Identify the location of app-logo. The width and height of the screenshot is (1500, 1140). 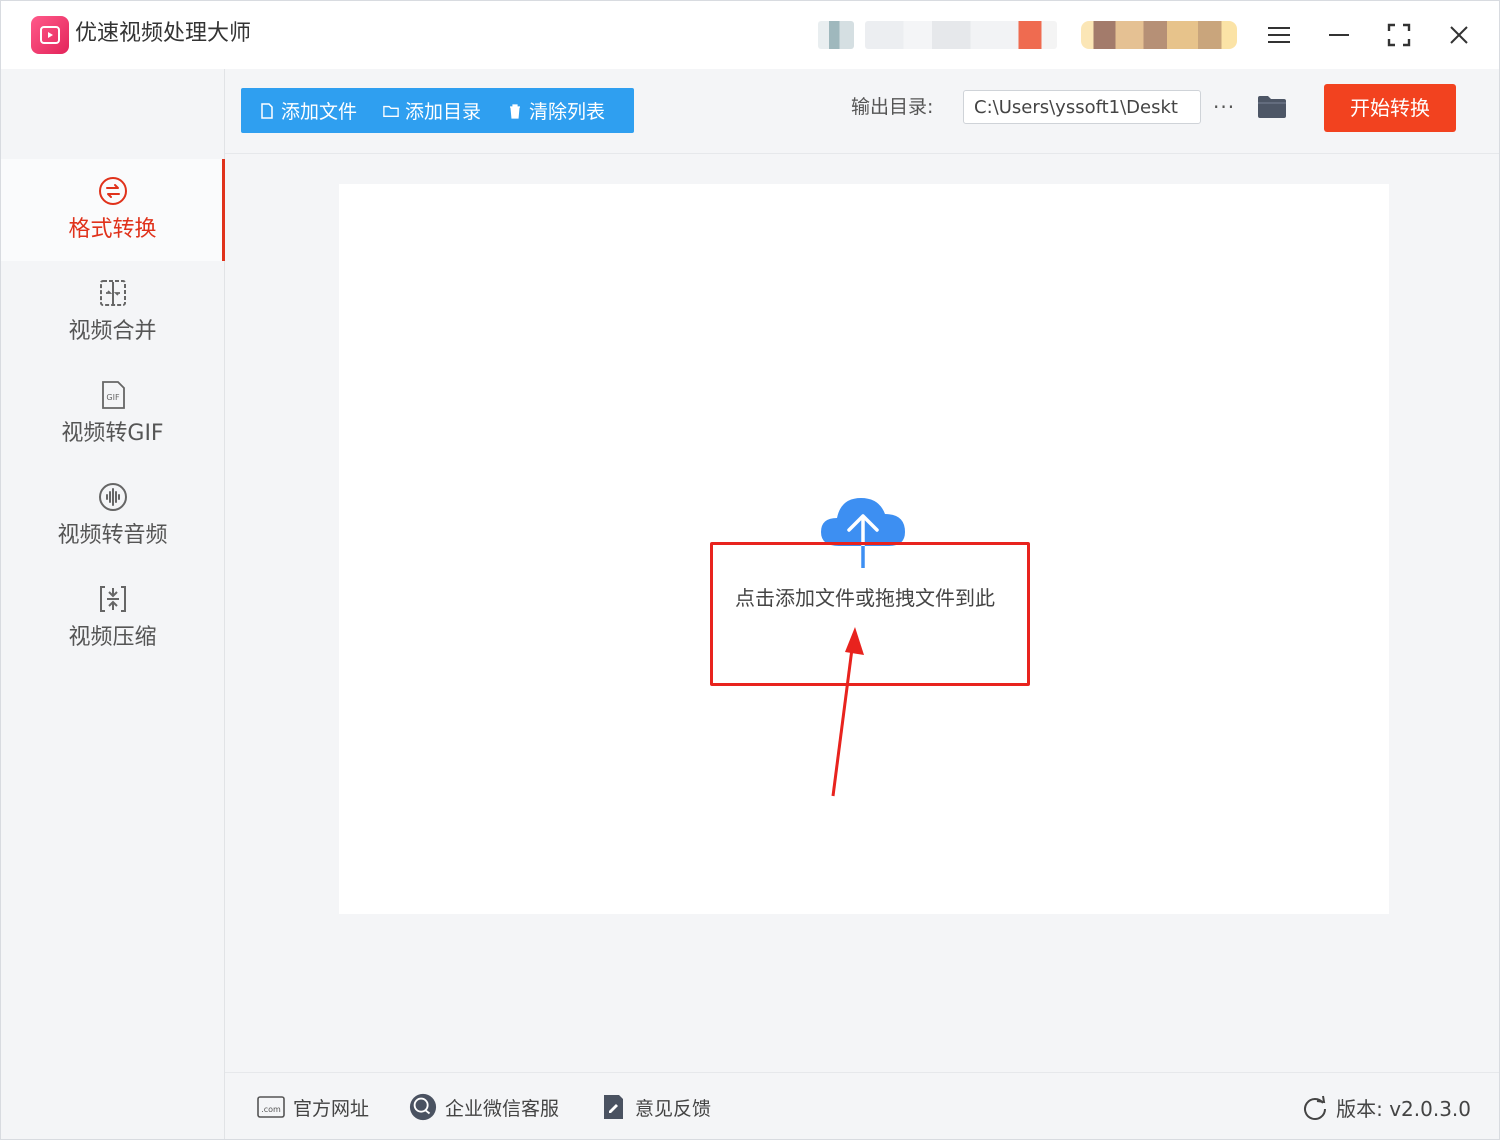
(50, 35).